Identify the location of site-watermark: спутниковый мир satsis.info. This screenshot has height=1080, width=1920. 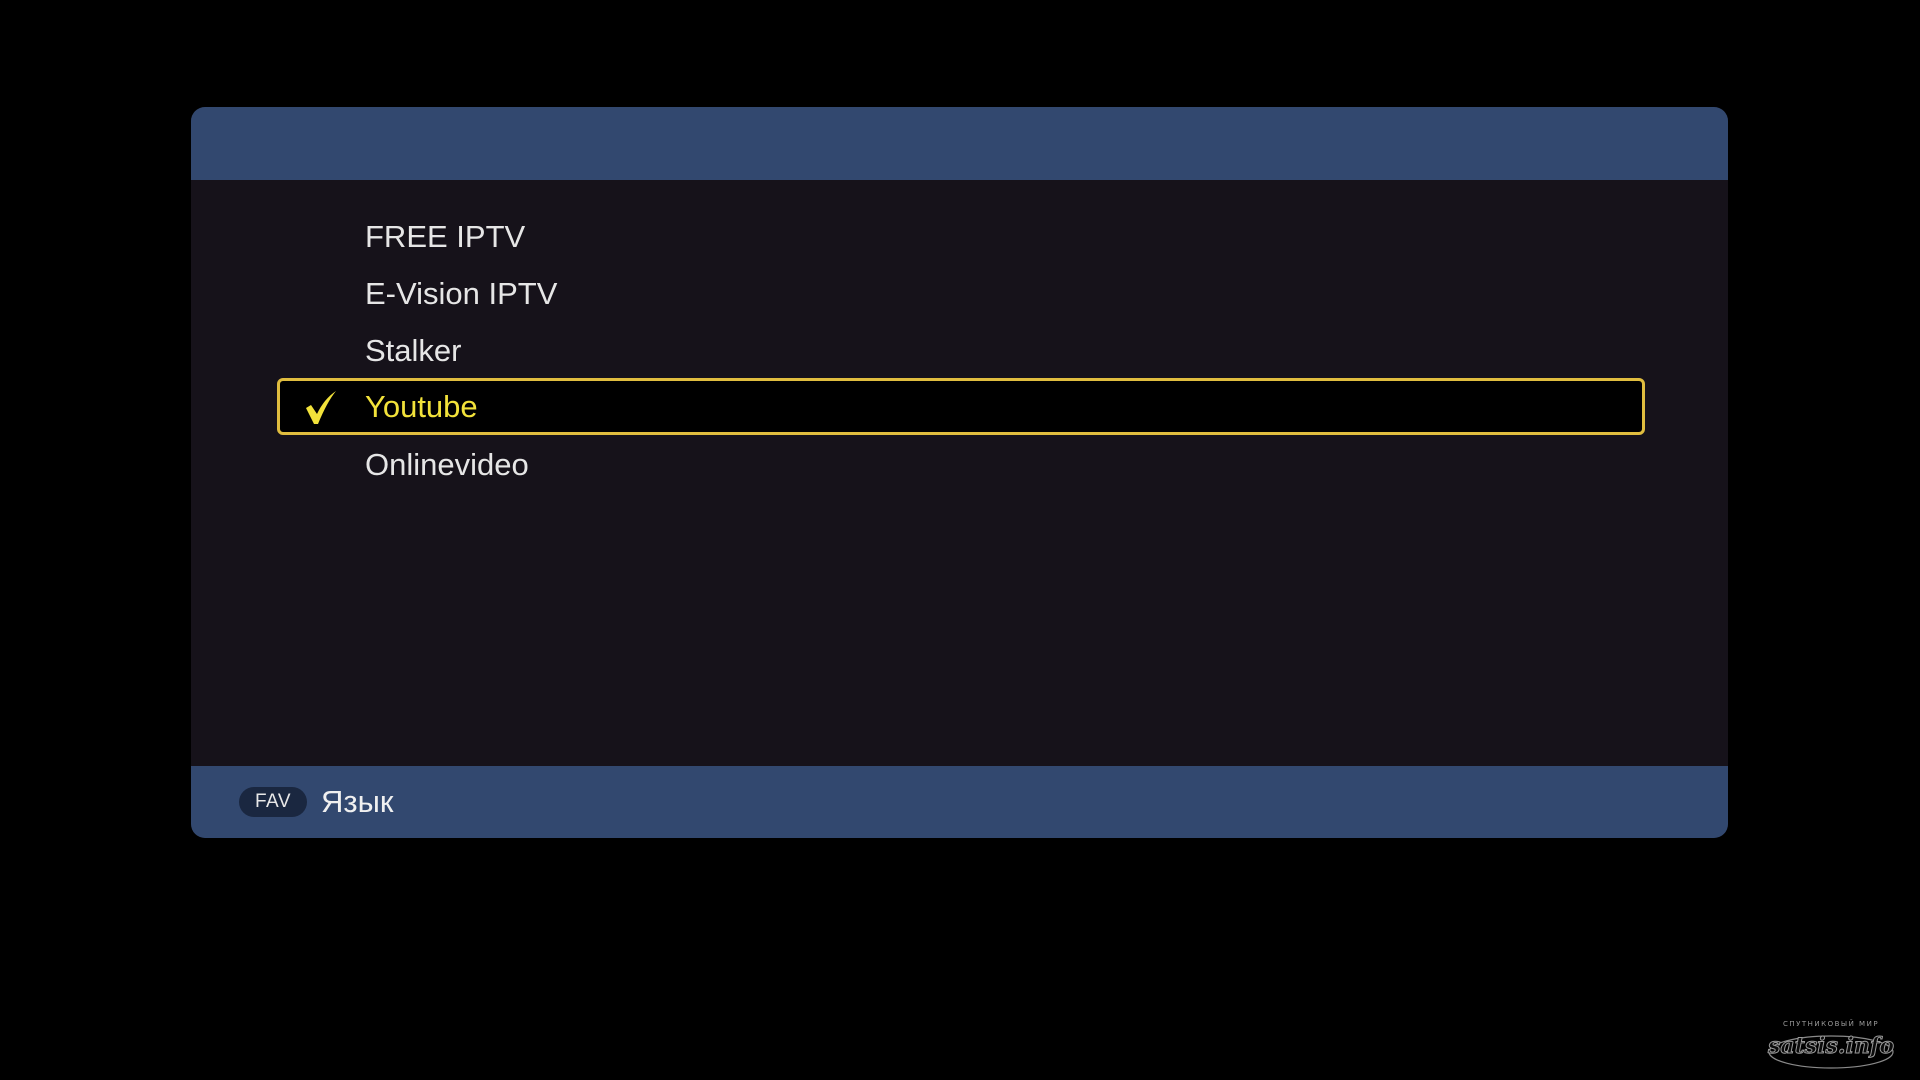
(1831, 1045).